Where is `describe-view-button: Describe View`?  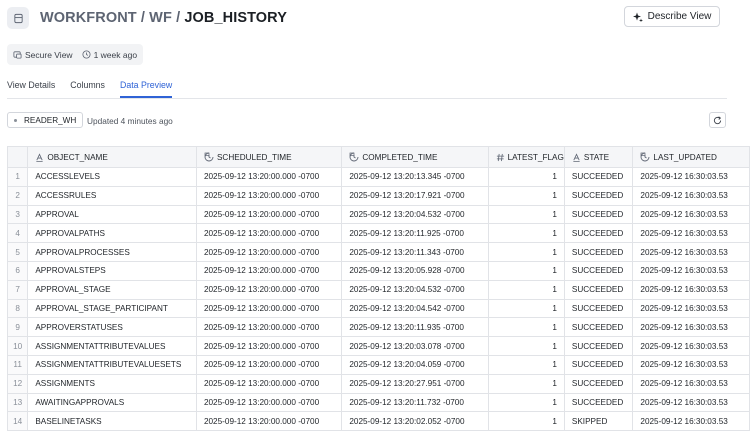
describe-view-button: Describe View is located at coordinates (672, 16).